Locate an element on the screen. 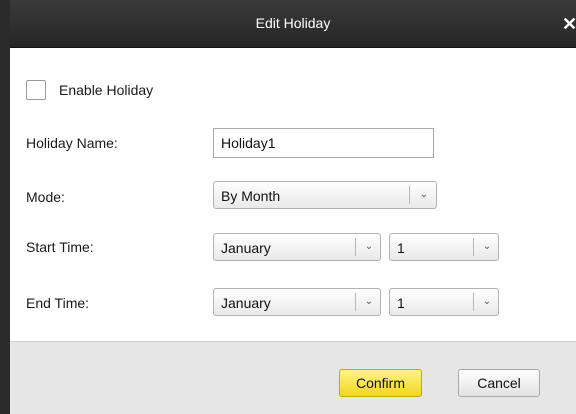 The image size is (576, 414). start-month-select: January ⌄ is located at coordinates (297, 247).